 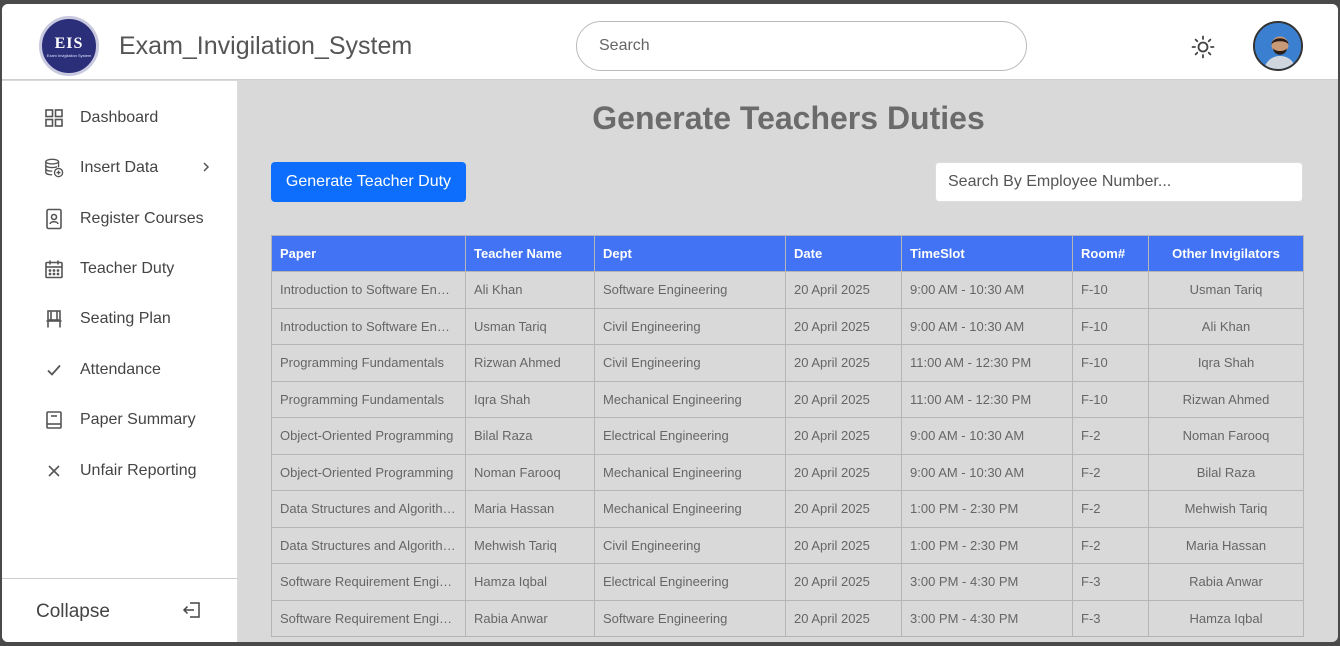 What do you see at coordinates (206, 168) in the screenshot?
I see `chevron-right-icon` at bounding box center [206, 168].